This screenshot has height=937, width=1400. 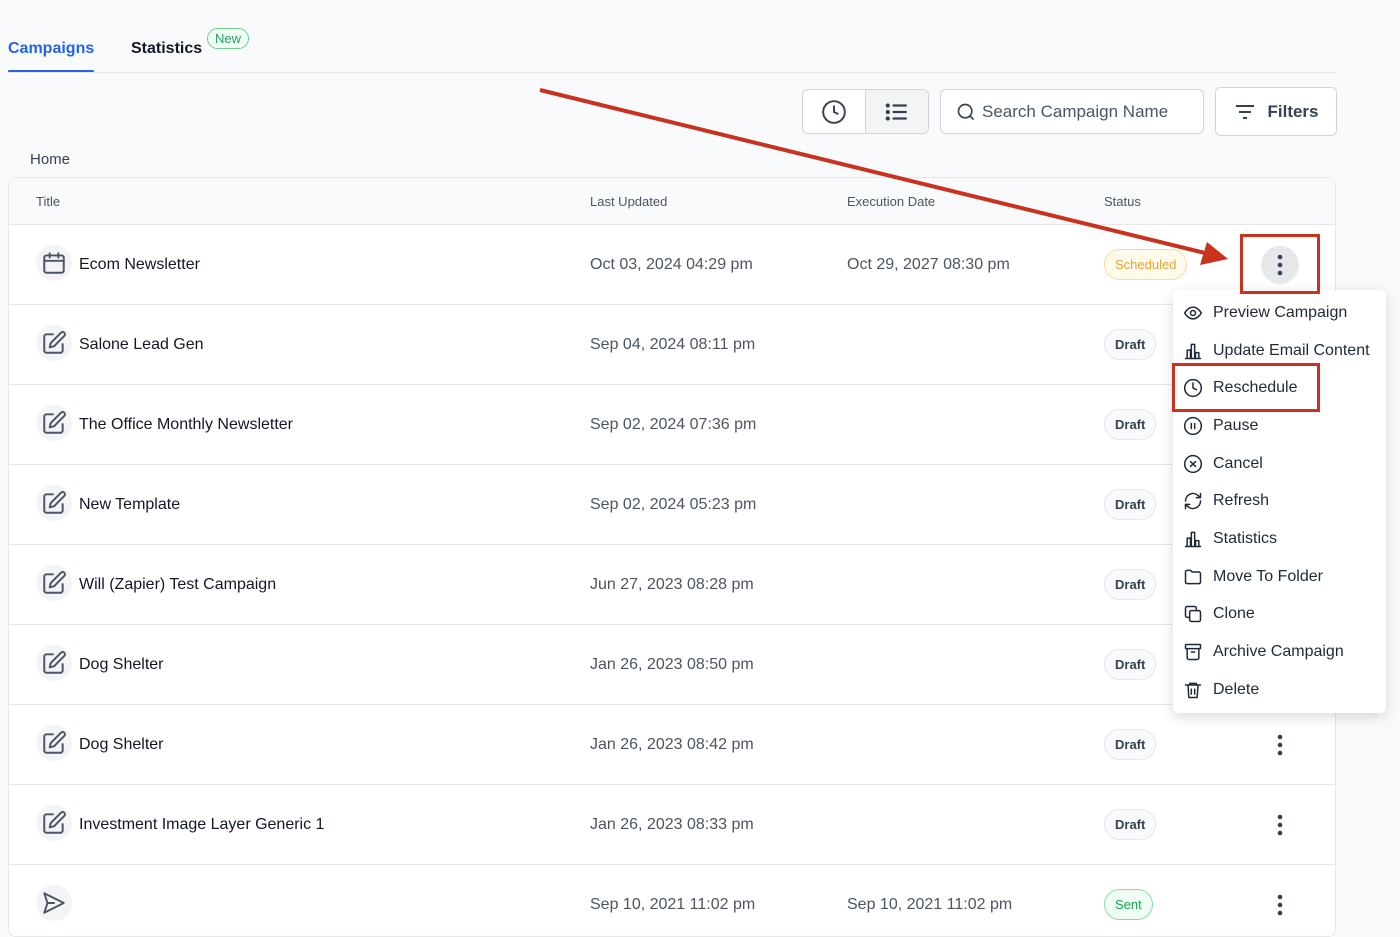 What do you see at coordinates (1246, 387) in the screenshot?
I see `annotation-box-reschedule` at bounding box center [1246, 387].